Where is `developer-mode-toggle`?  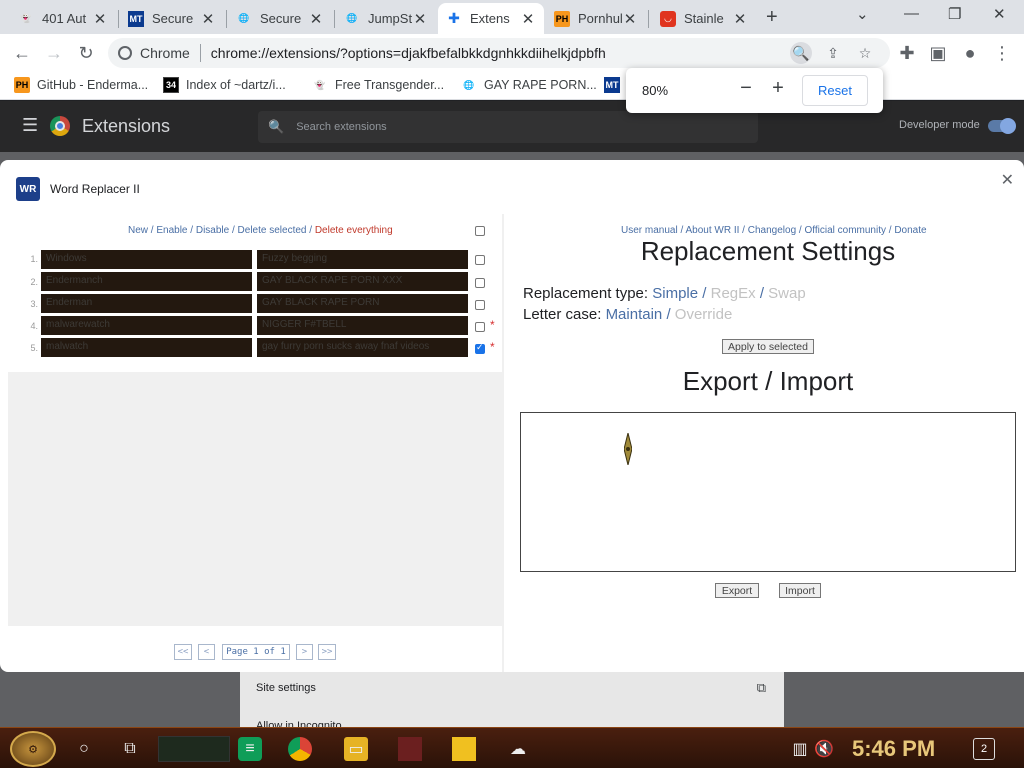 developer-mode-toggle is located at coordinates (1002, 126).